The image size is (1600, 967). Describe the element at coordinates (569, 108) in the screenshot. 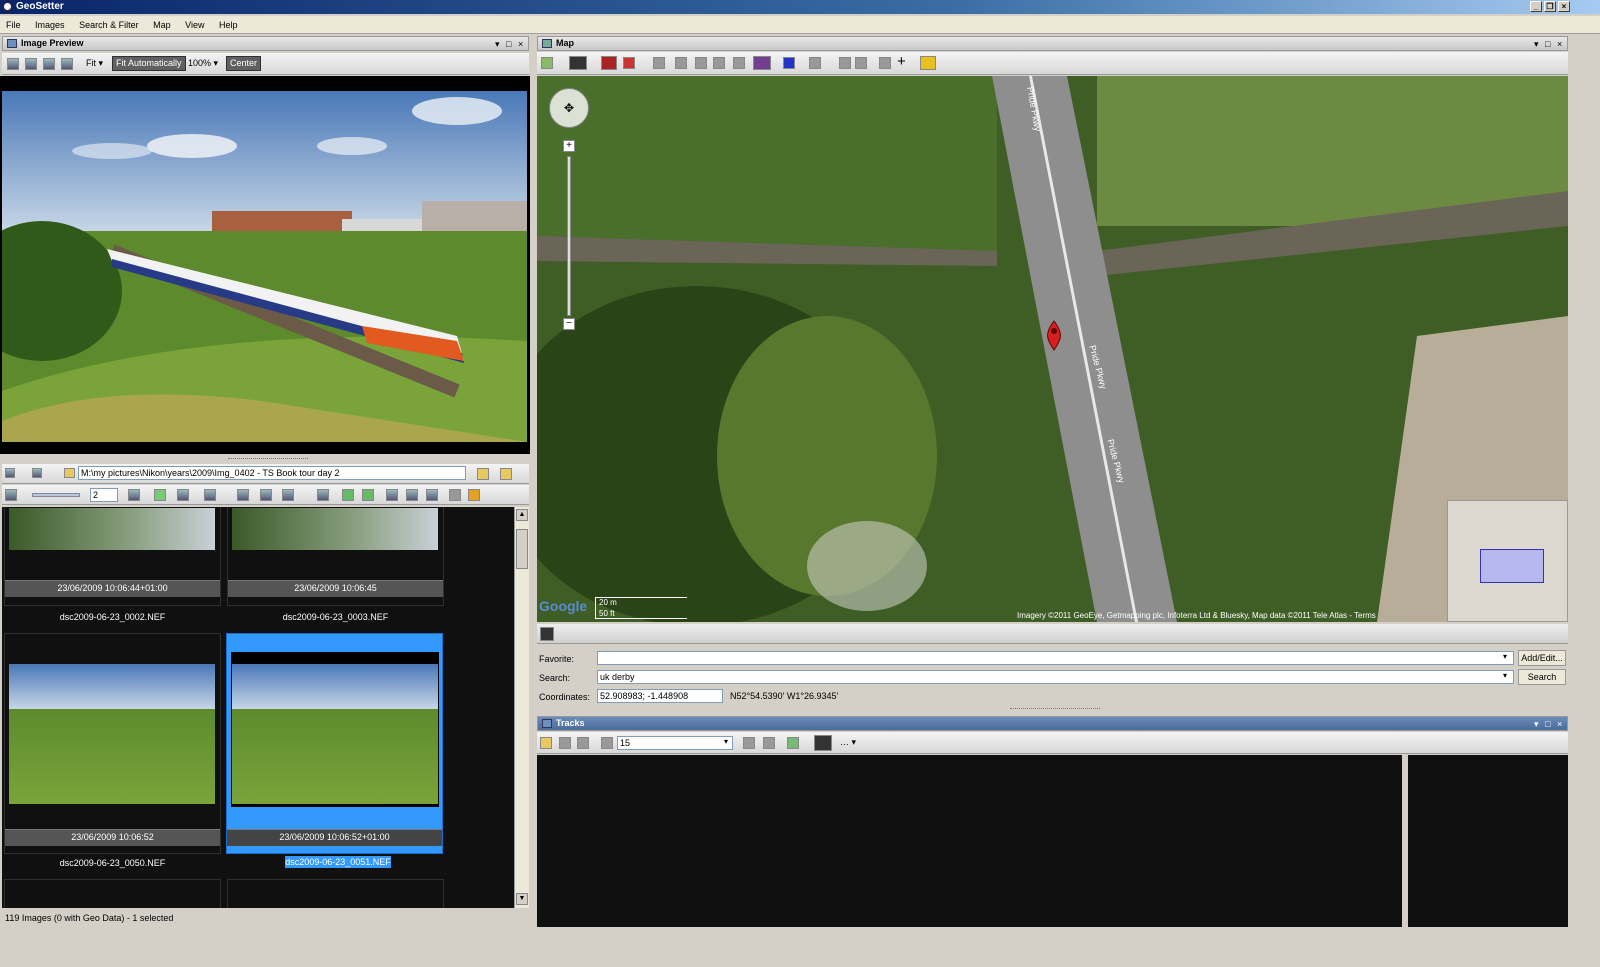

I see `map-pan-control: ✥` at that location.